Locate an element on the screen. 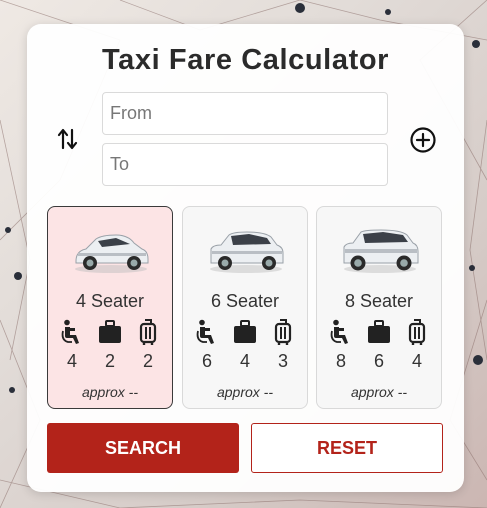 The height and width of the screenshot is (508, 487). large-suv-car-image is located at coordinates (381, 251).